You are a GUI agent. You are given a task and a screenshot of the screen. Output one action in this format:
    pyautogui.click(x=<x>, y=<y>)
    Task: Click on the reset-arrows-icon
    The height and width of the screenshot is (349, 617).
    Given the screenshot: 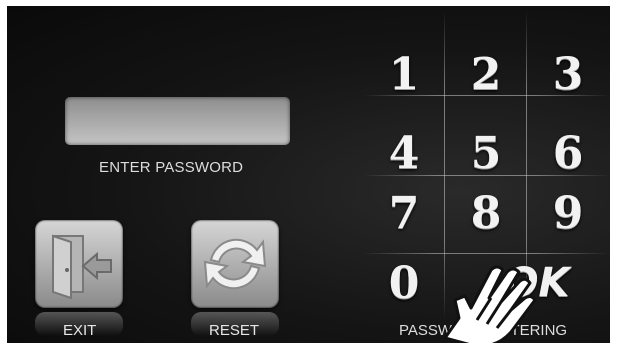 What is the action you would take?
    pyautogui.click(x=235, y=264)
    